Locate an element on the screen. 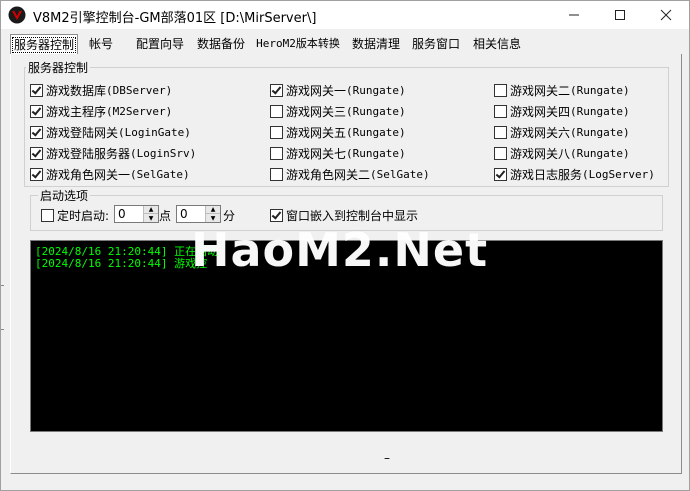 This screenshot has height=491, width=690. hour-spinner: 0 ▲ ▼ is located at coordinates (136, 214).